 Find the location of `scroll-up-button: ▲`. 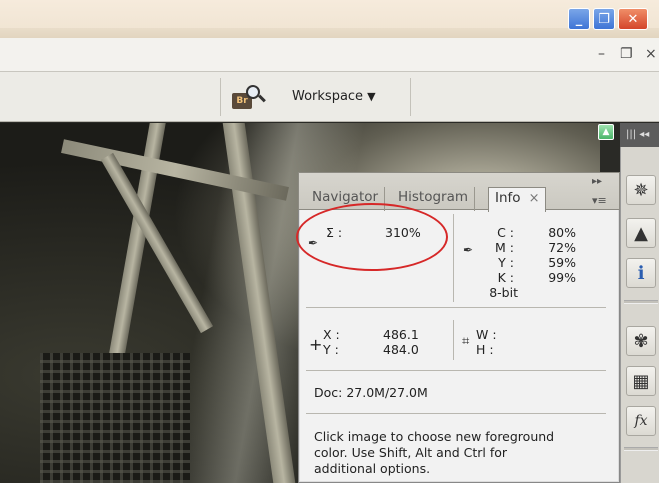

scroll-up-button: ▲ is located at coordinates (606, 132).